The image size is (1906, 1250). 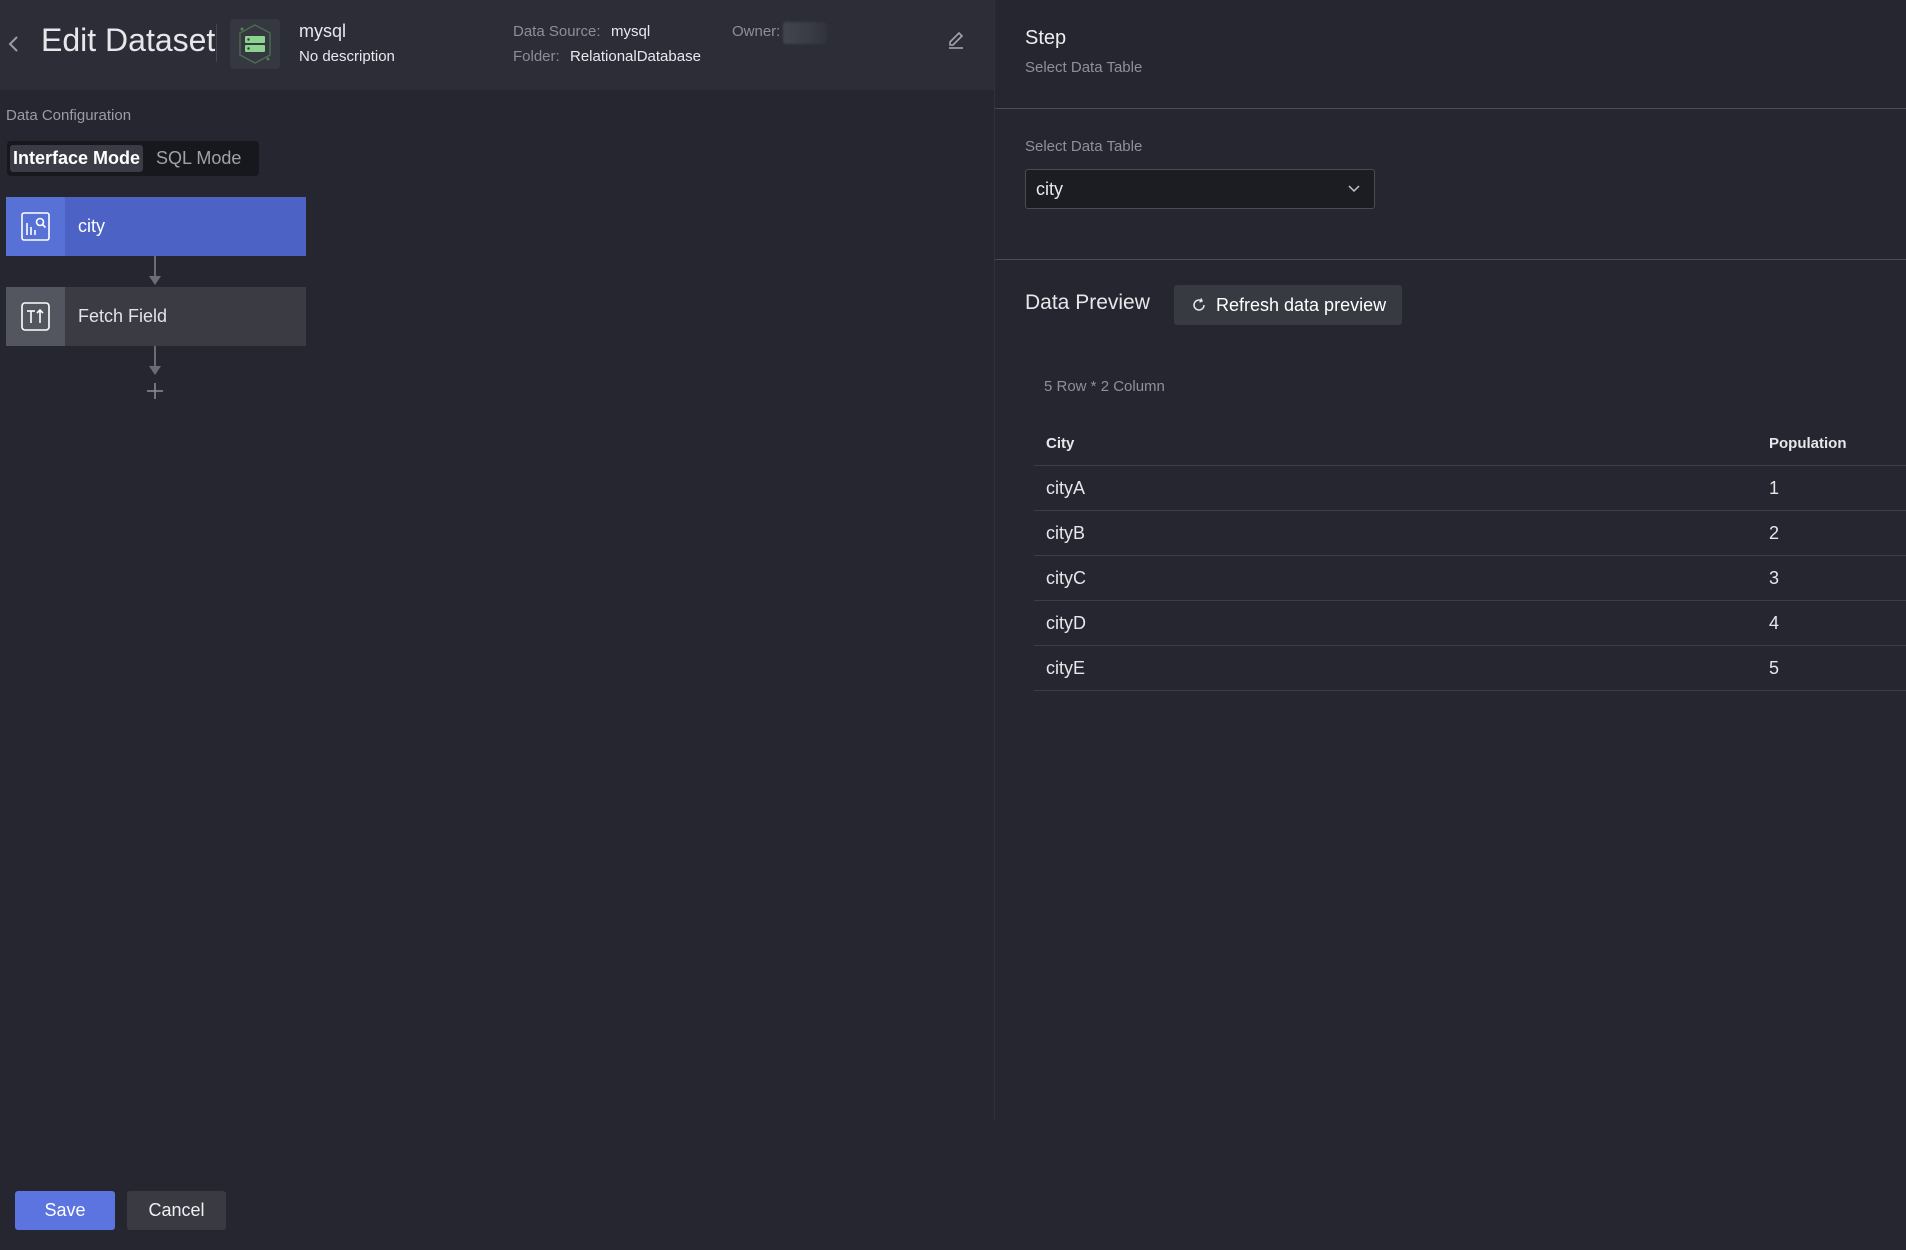 What do you see at coordinates (35, 316) in the screenshot?
I see `fetch-field-icon` at bounding box center [35, 316].